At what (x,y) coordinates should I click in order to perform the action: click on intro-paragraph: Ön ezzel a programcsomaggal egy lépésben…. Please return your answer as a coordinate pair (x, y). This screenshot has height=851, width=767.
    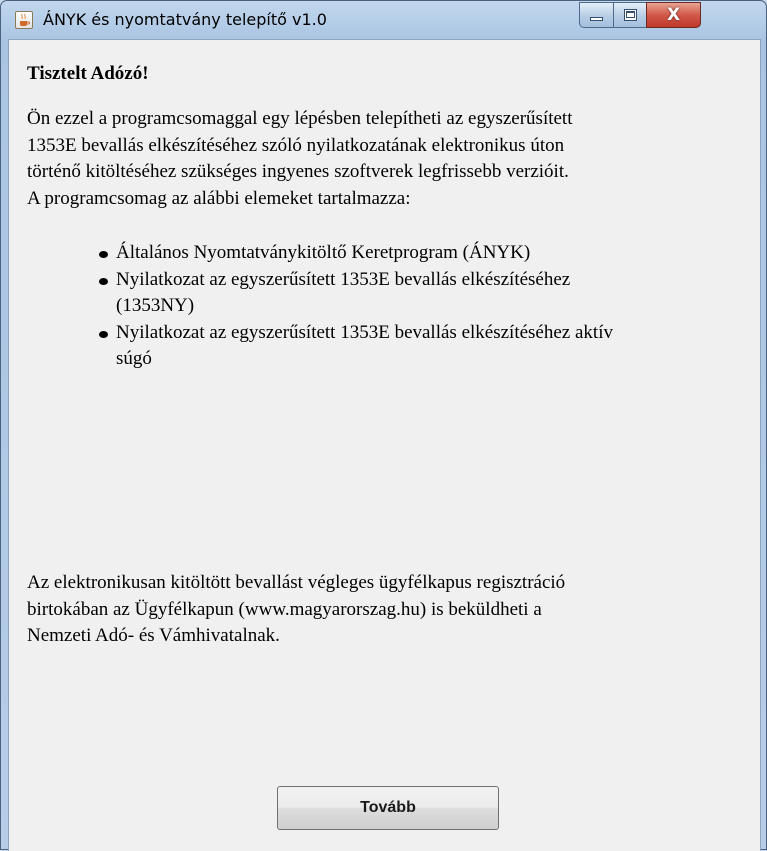
    Looking at the image, I should click on (377, 159).